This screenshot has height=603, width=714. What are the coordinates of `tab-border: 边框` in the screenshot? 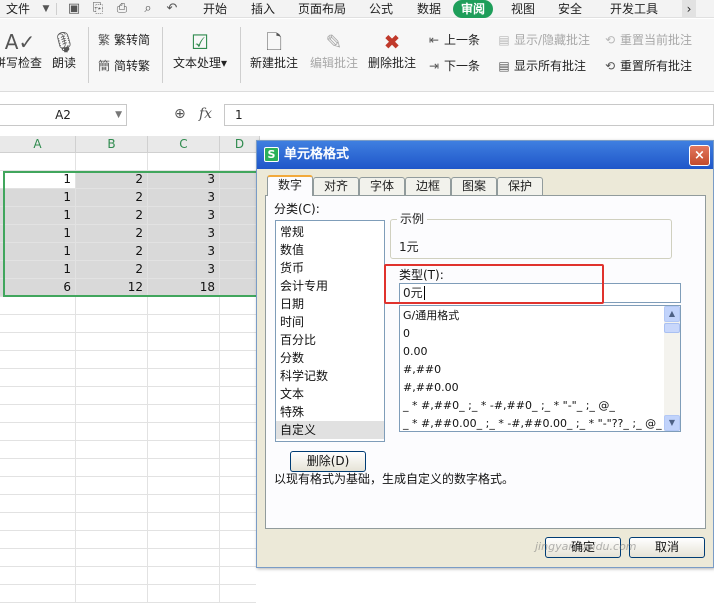 It's located at (428, 186).